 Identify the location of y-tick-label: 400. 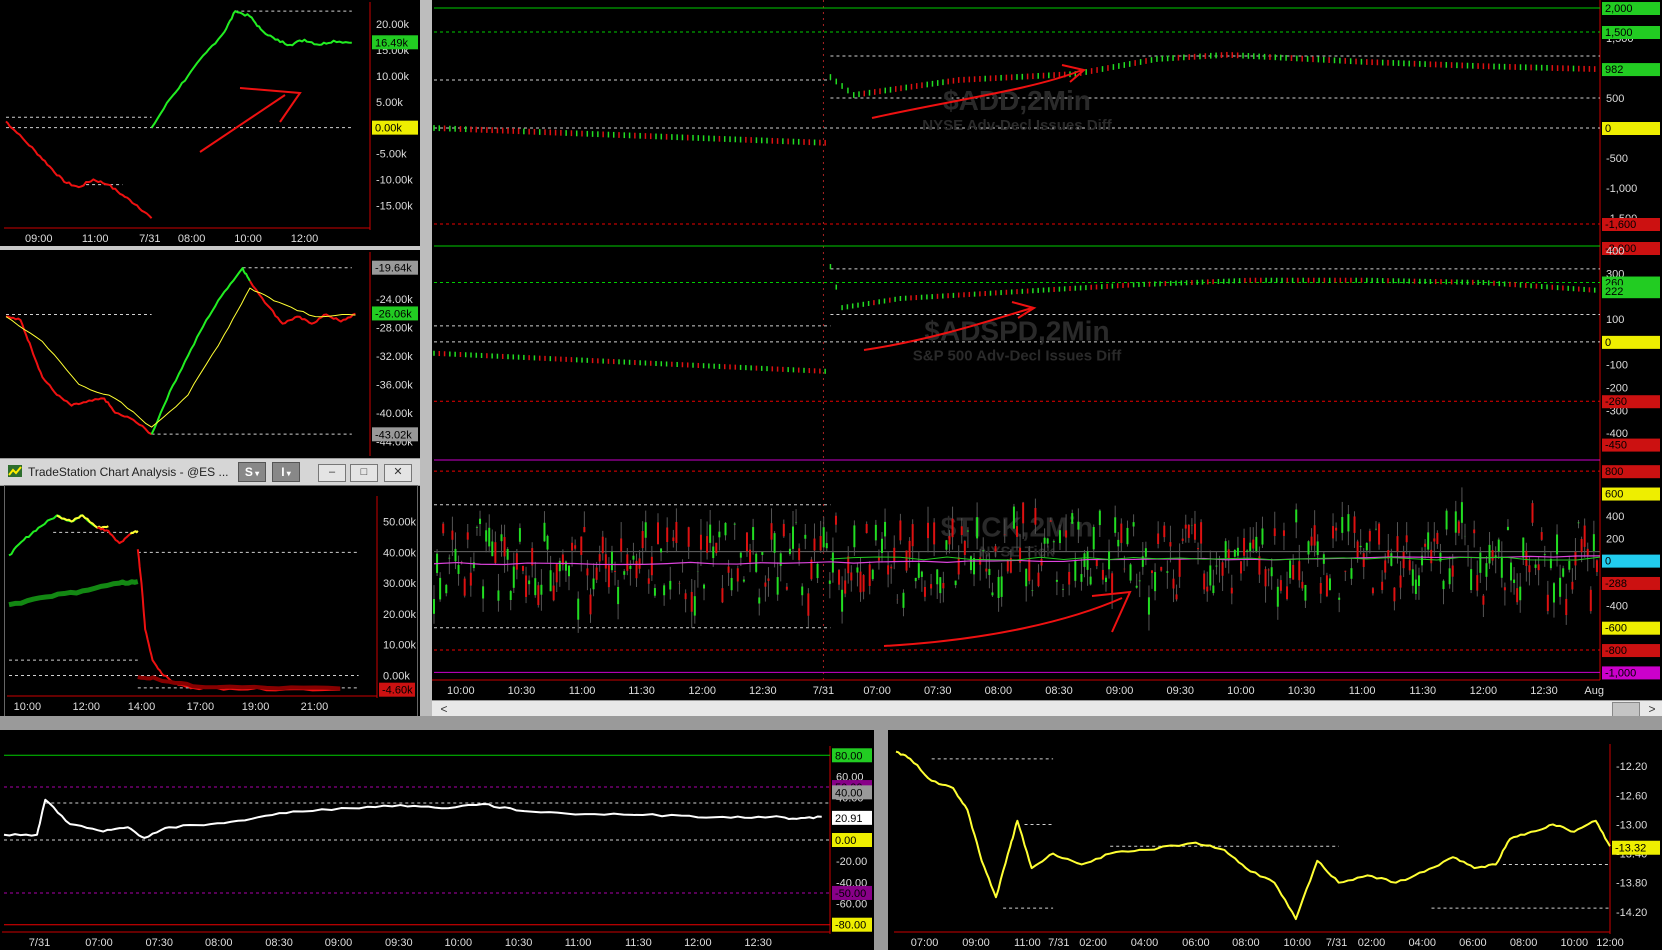
(1615, 252).